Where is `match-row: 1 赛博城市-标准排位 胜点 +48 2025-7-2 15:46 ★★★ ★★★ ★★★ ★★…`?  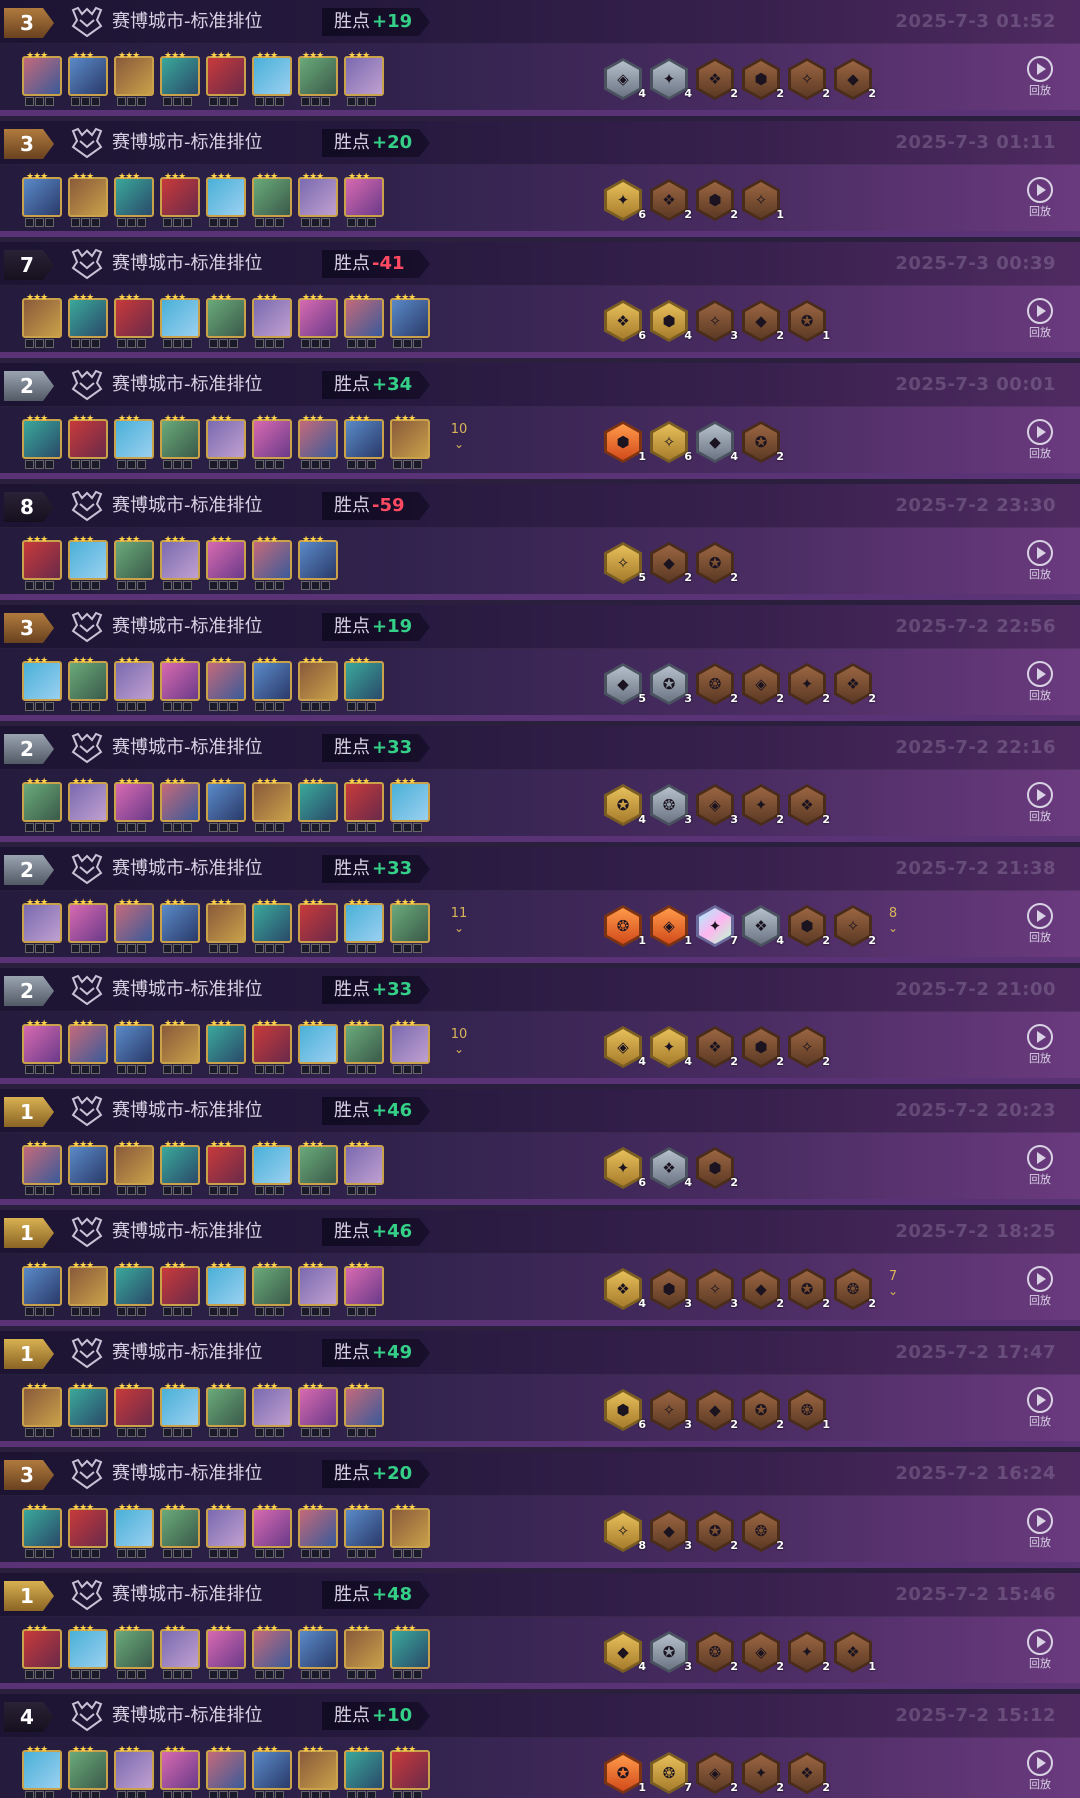 match-row: 1 赛博城市-标准排位 胜点 +48 2025-7-2 15:46 ★★★ ★★★ ★★★ ★★… is located at coordinates (540, 1631).